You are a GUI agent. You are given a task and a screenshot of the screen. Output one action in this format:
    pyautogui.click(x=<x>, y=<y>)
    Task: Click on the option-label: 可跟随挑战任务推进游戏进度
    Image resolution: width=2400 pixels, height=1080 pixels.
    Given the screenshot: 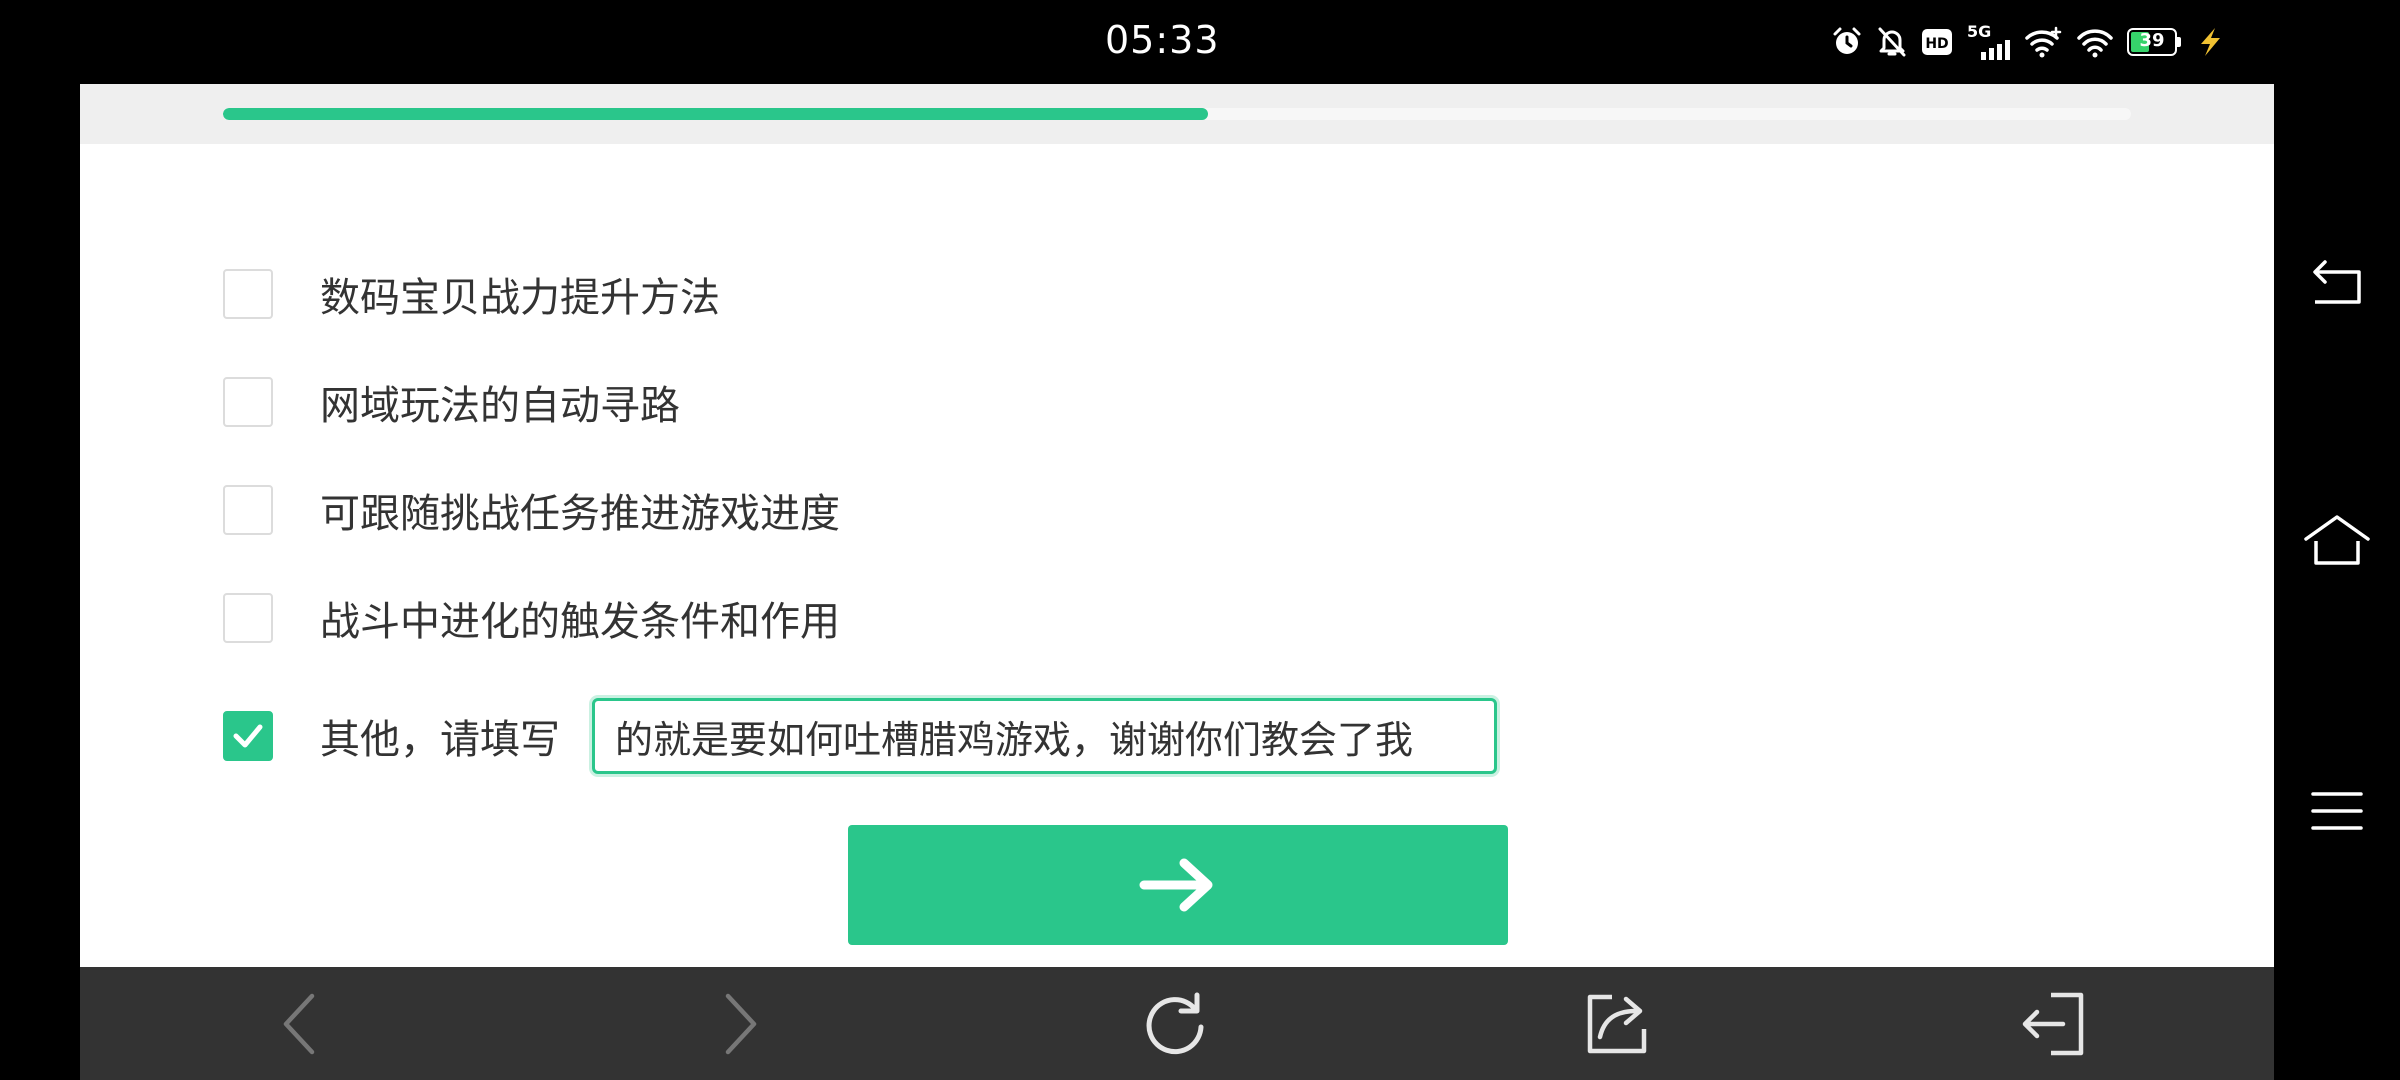 What is the action you would take?
    pyautogui.click(x=580, y=514)
    